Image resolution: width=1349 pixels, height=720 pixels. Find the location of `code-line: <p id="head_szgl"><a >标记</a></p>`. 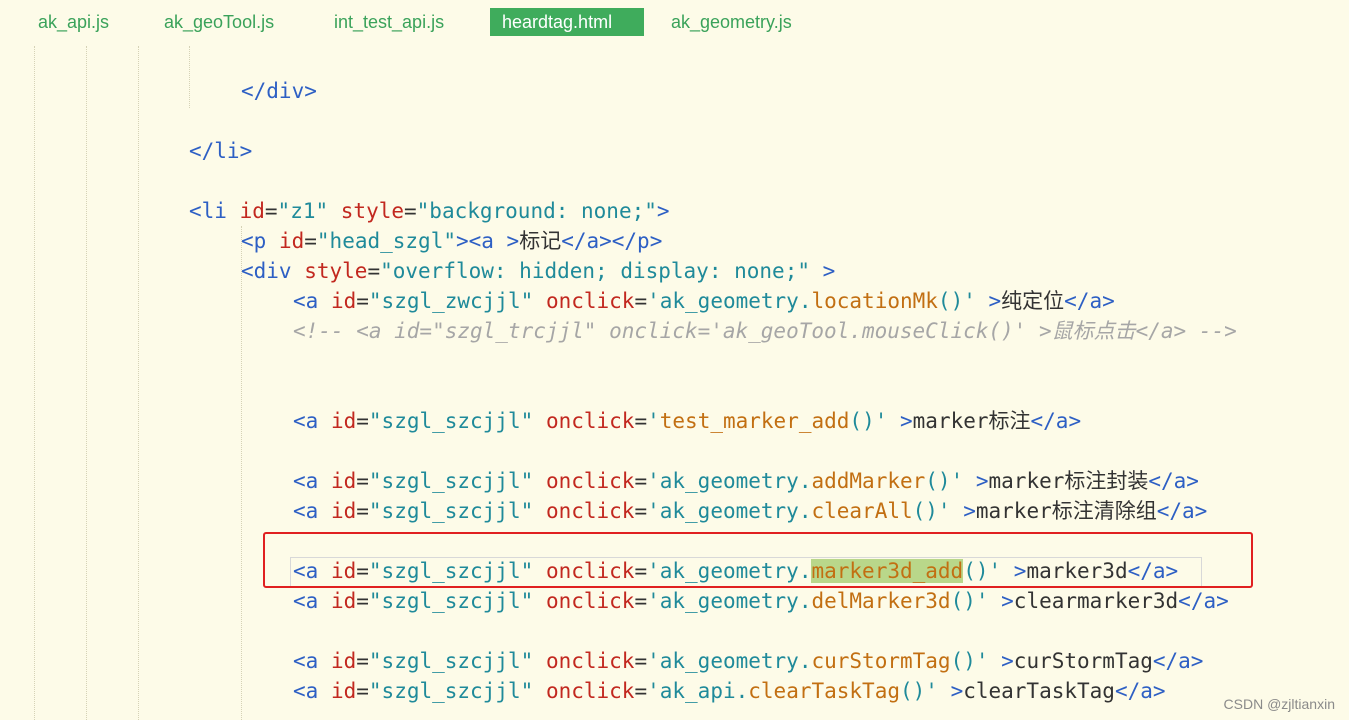

code-line: <p id="head_szgl"><a >标记</a></p> is located at coordinates (451, 241).